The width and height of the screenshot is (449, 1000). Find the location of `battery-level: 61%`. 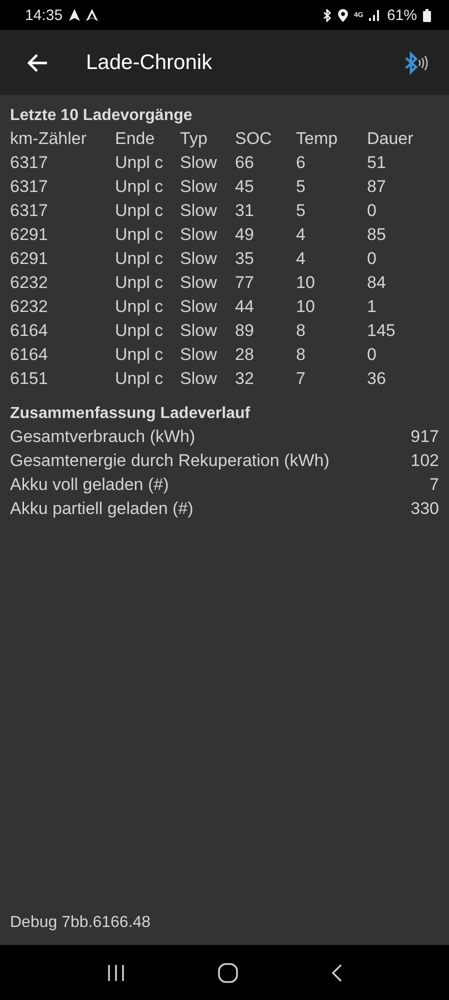

battery-level: 61% is located at coordinates (401, 15).